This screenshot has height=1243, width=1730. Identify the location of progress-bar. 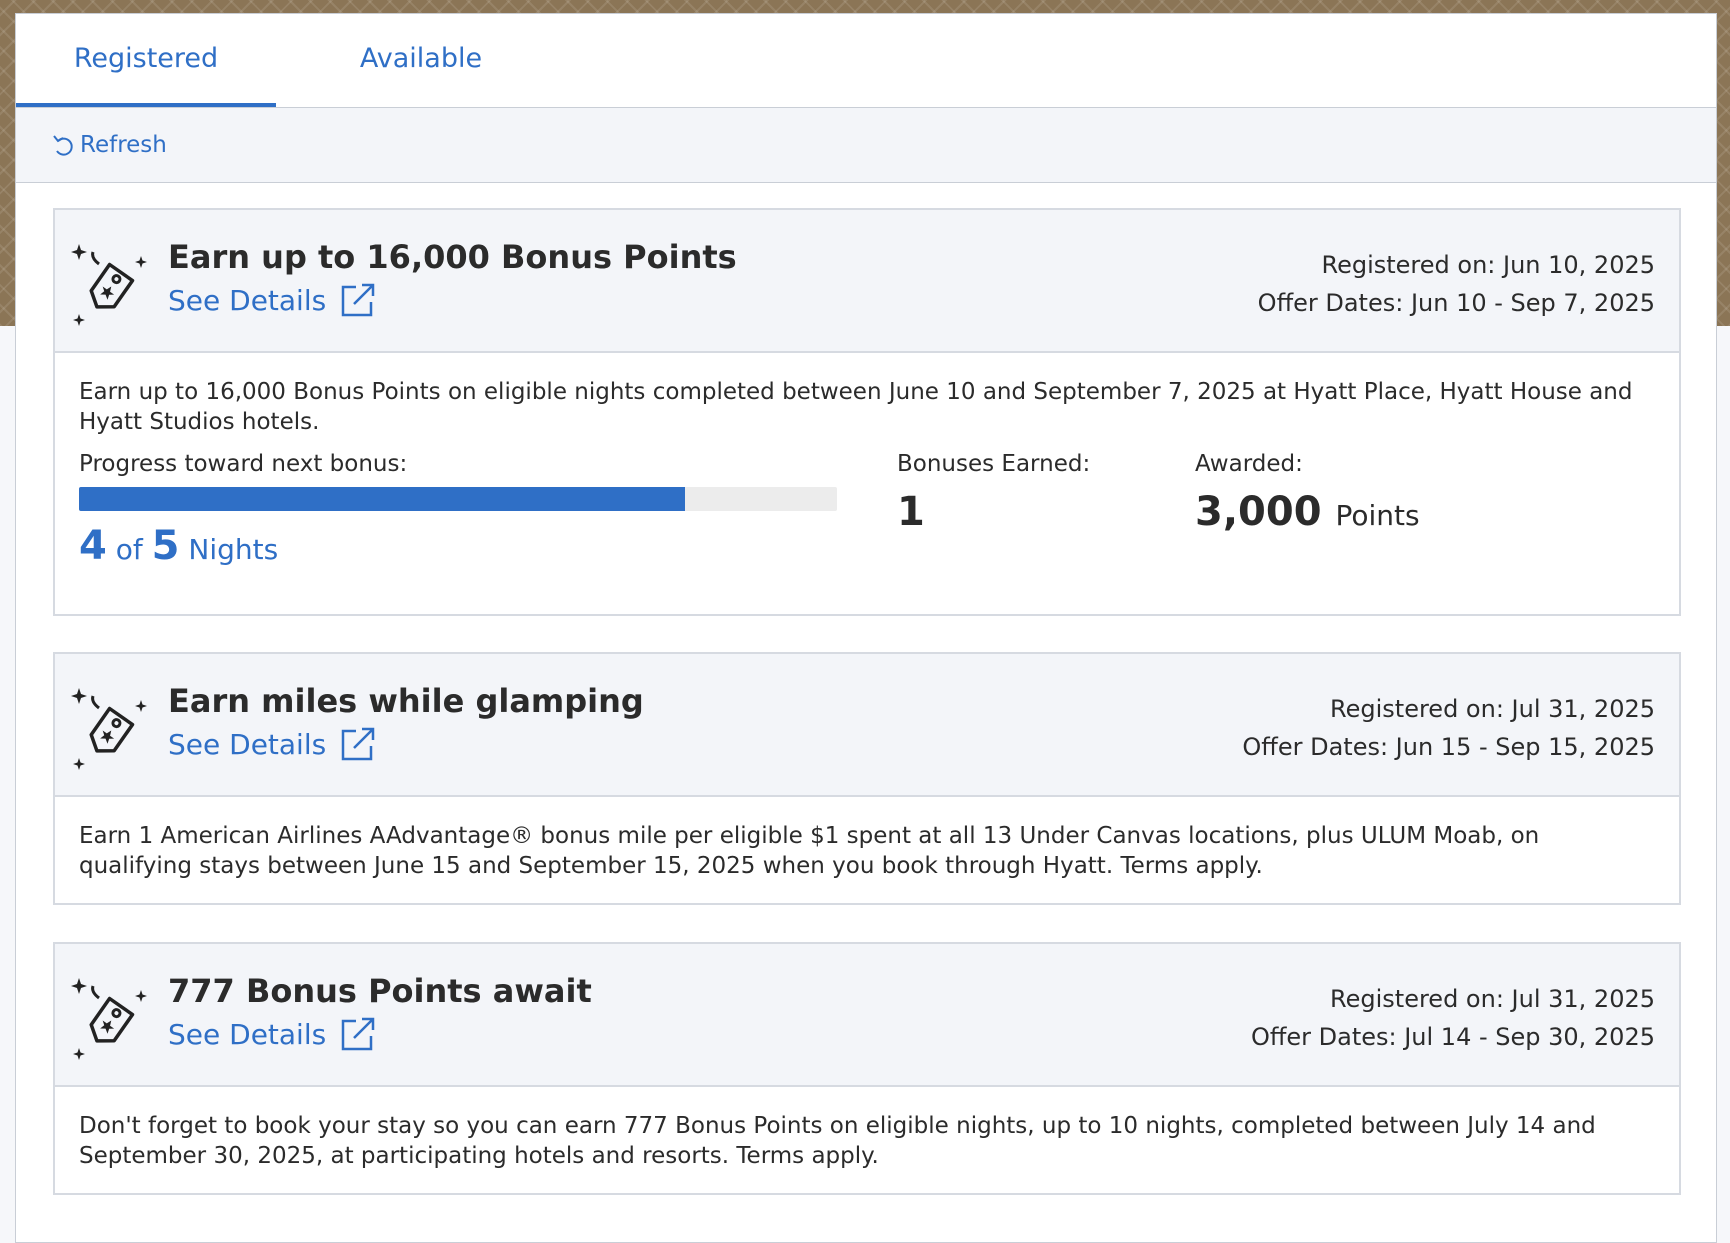
(458, 499).